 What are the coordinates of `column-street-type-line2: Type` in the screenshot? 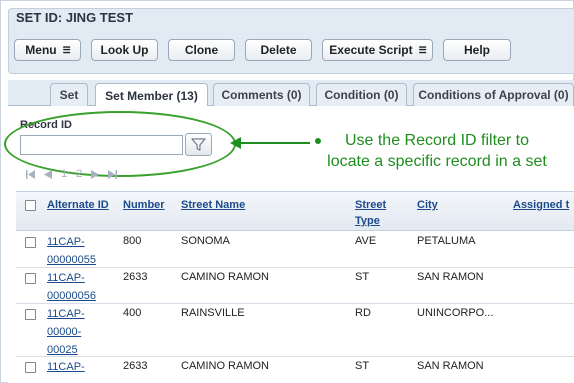 It's located at (367, 221).